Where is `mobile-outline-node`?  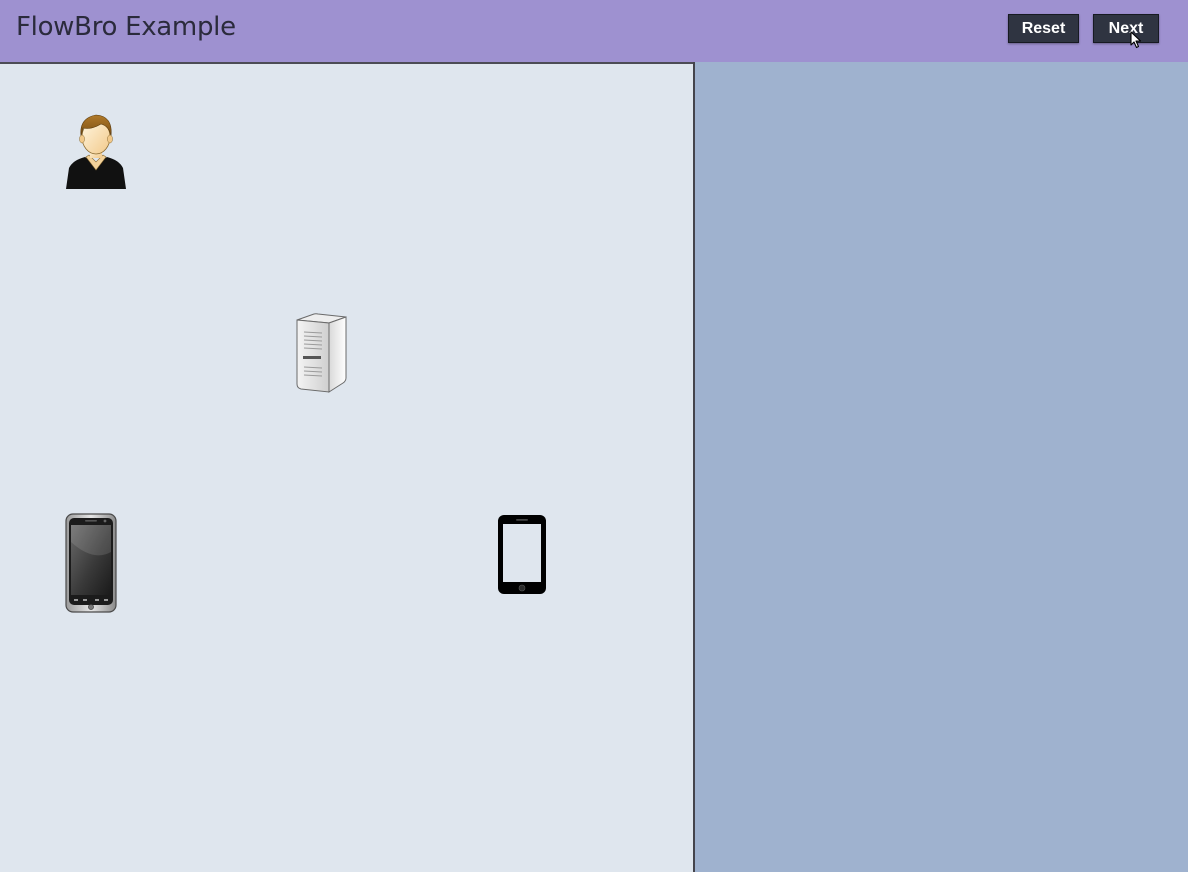 mobile-outline-node is located at coordinates (522, 555).